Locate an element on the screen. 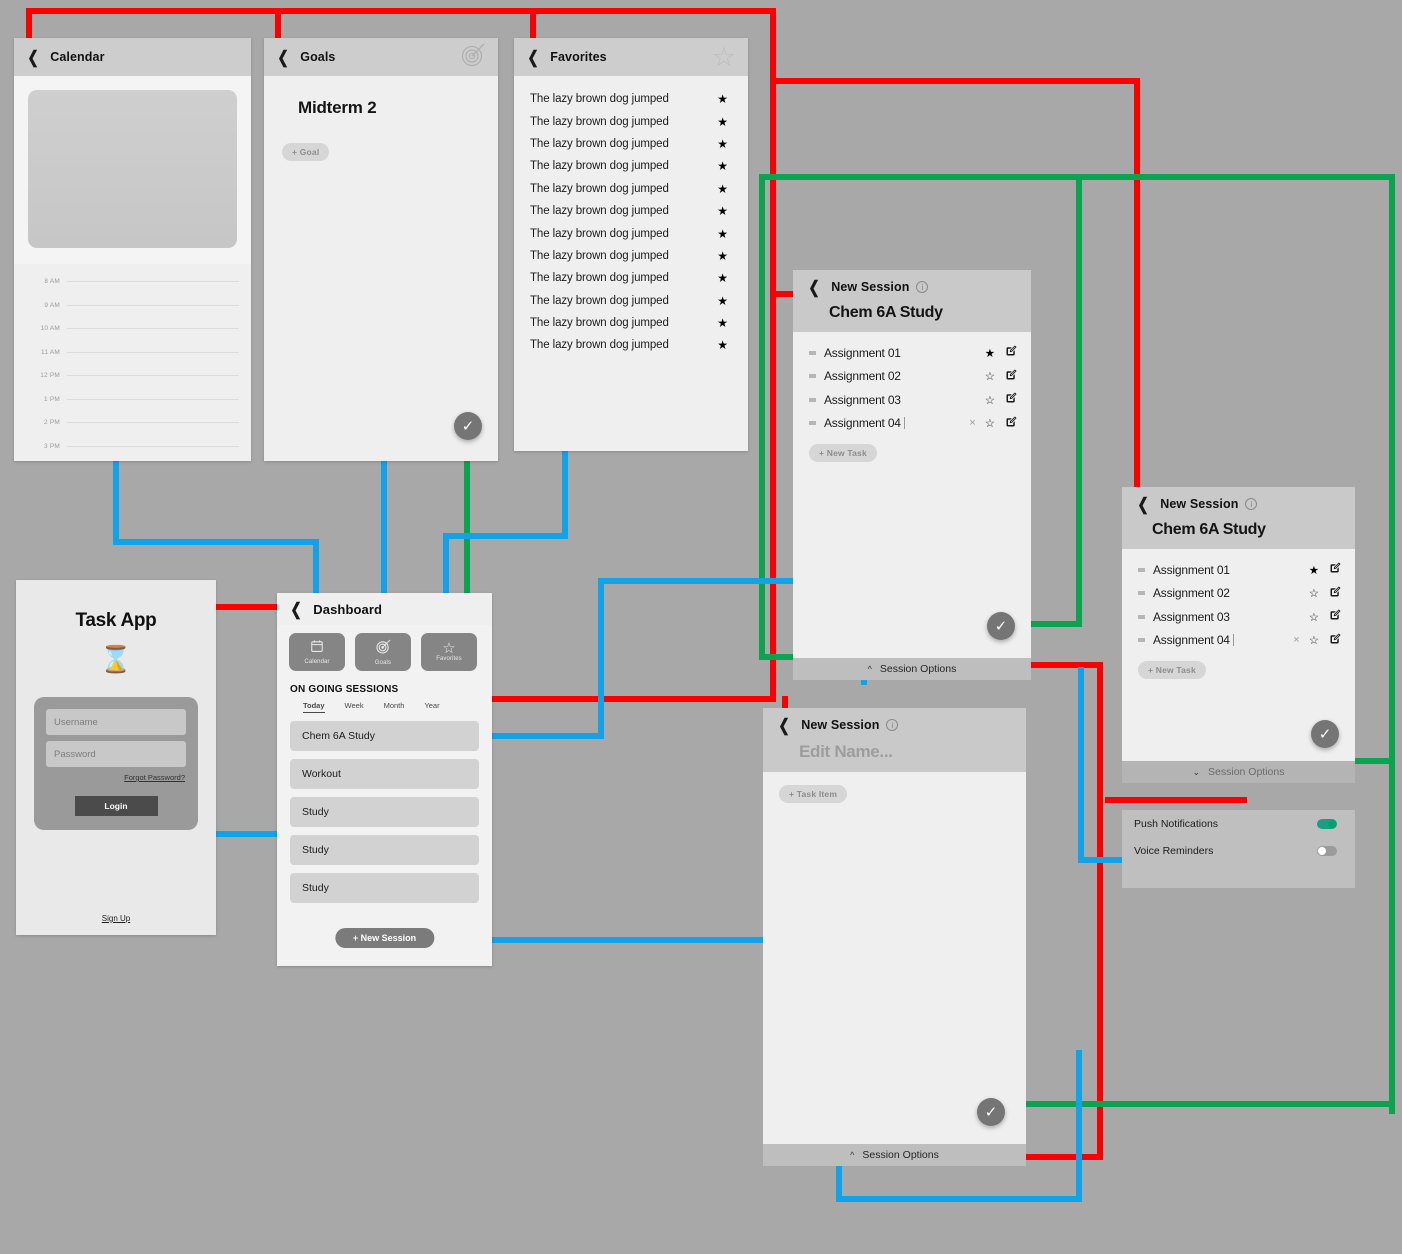 This screenshot has width=1402, height=1254. voice-reminders-toggle is located at coordinates (1327, 850).